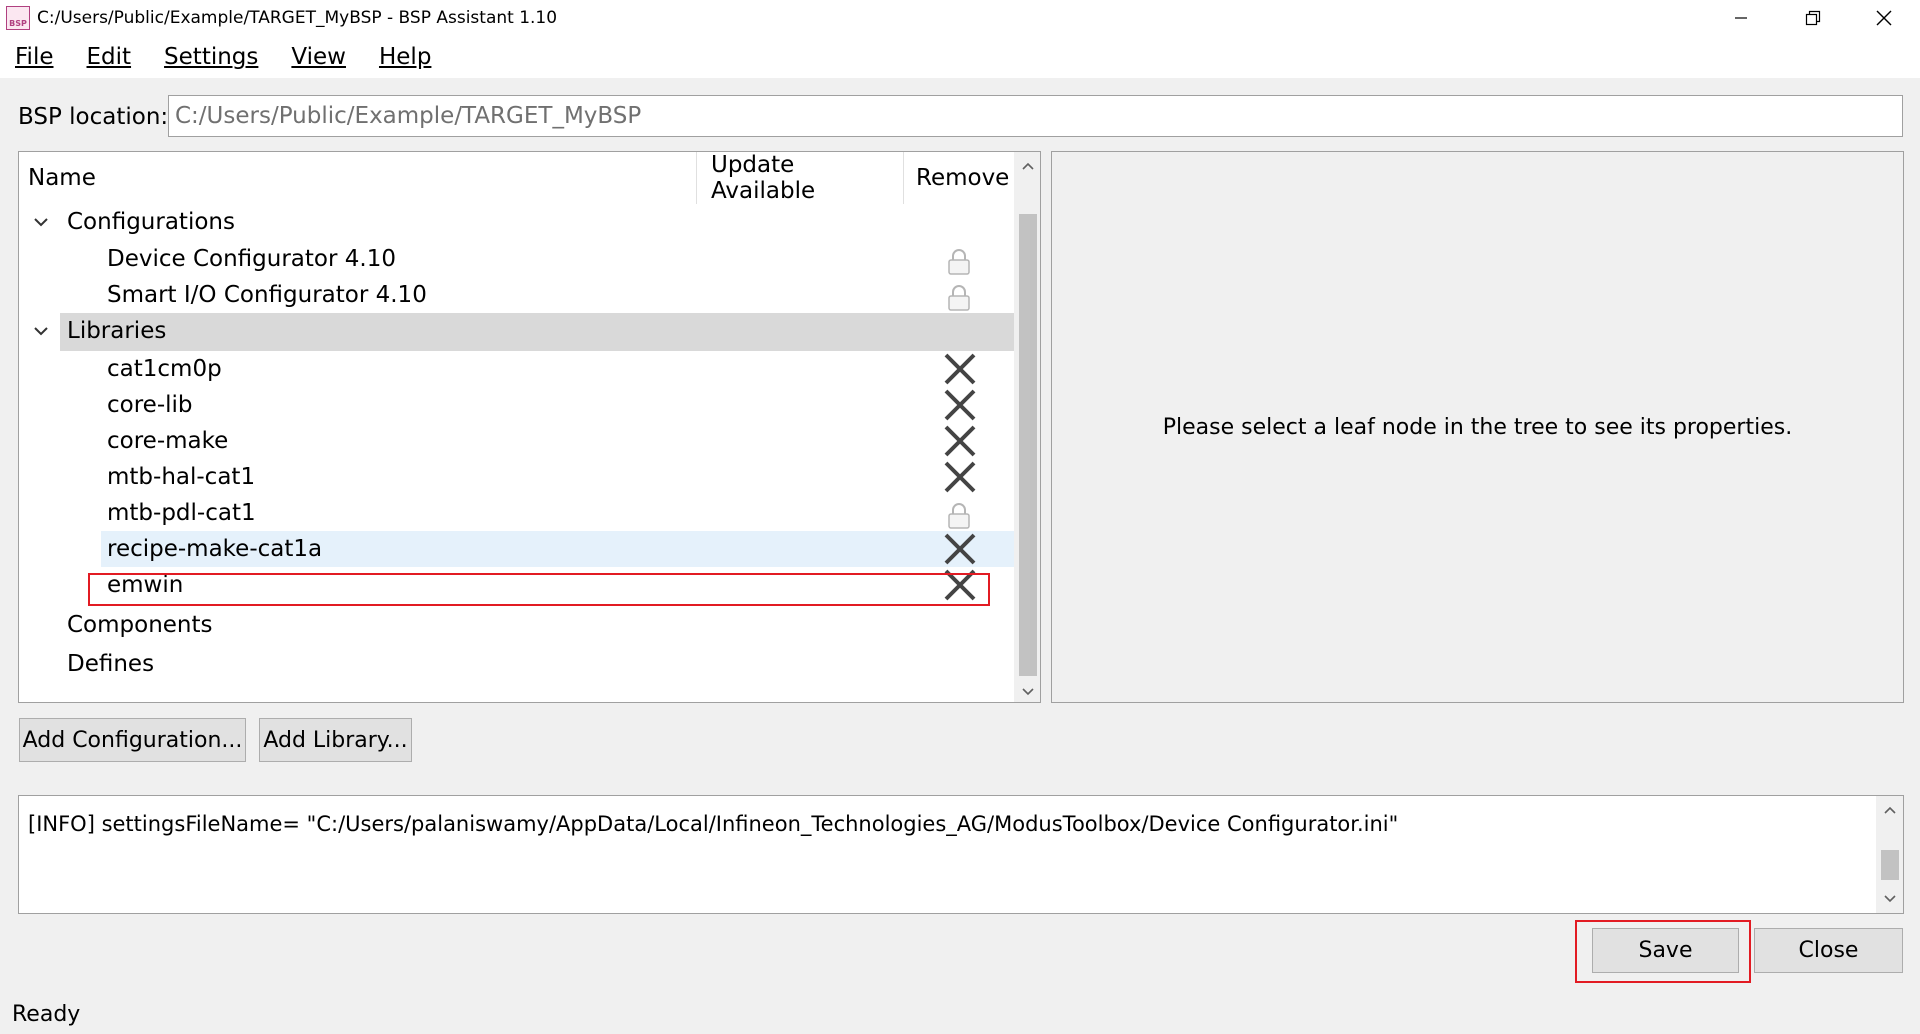 Image resolution: width=1920 pixels, height=1034 pixels. What do you see at coordinates (181, 477) in the screenshot?
I see `tree-item-label: mtb-hal-cat1` at bounding box center [181, 477].